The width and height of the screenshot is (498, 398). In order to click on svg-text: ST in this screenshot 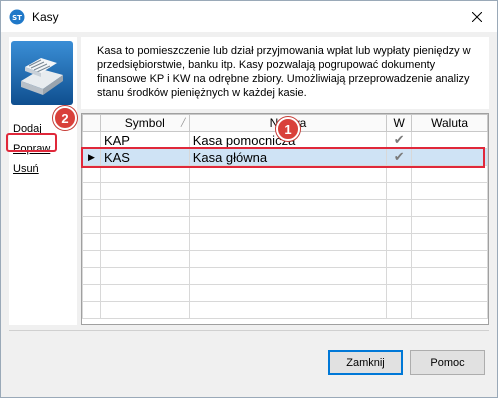, I will do `click(17, 18)`.